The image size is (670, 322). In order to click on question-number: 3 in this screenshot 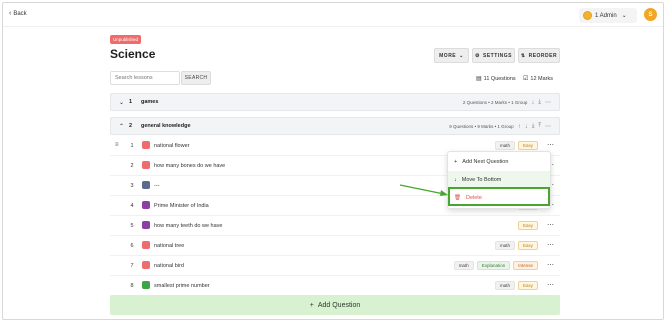, I will do `click(132, 186)`.